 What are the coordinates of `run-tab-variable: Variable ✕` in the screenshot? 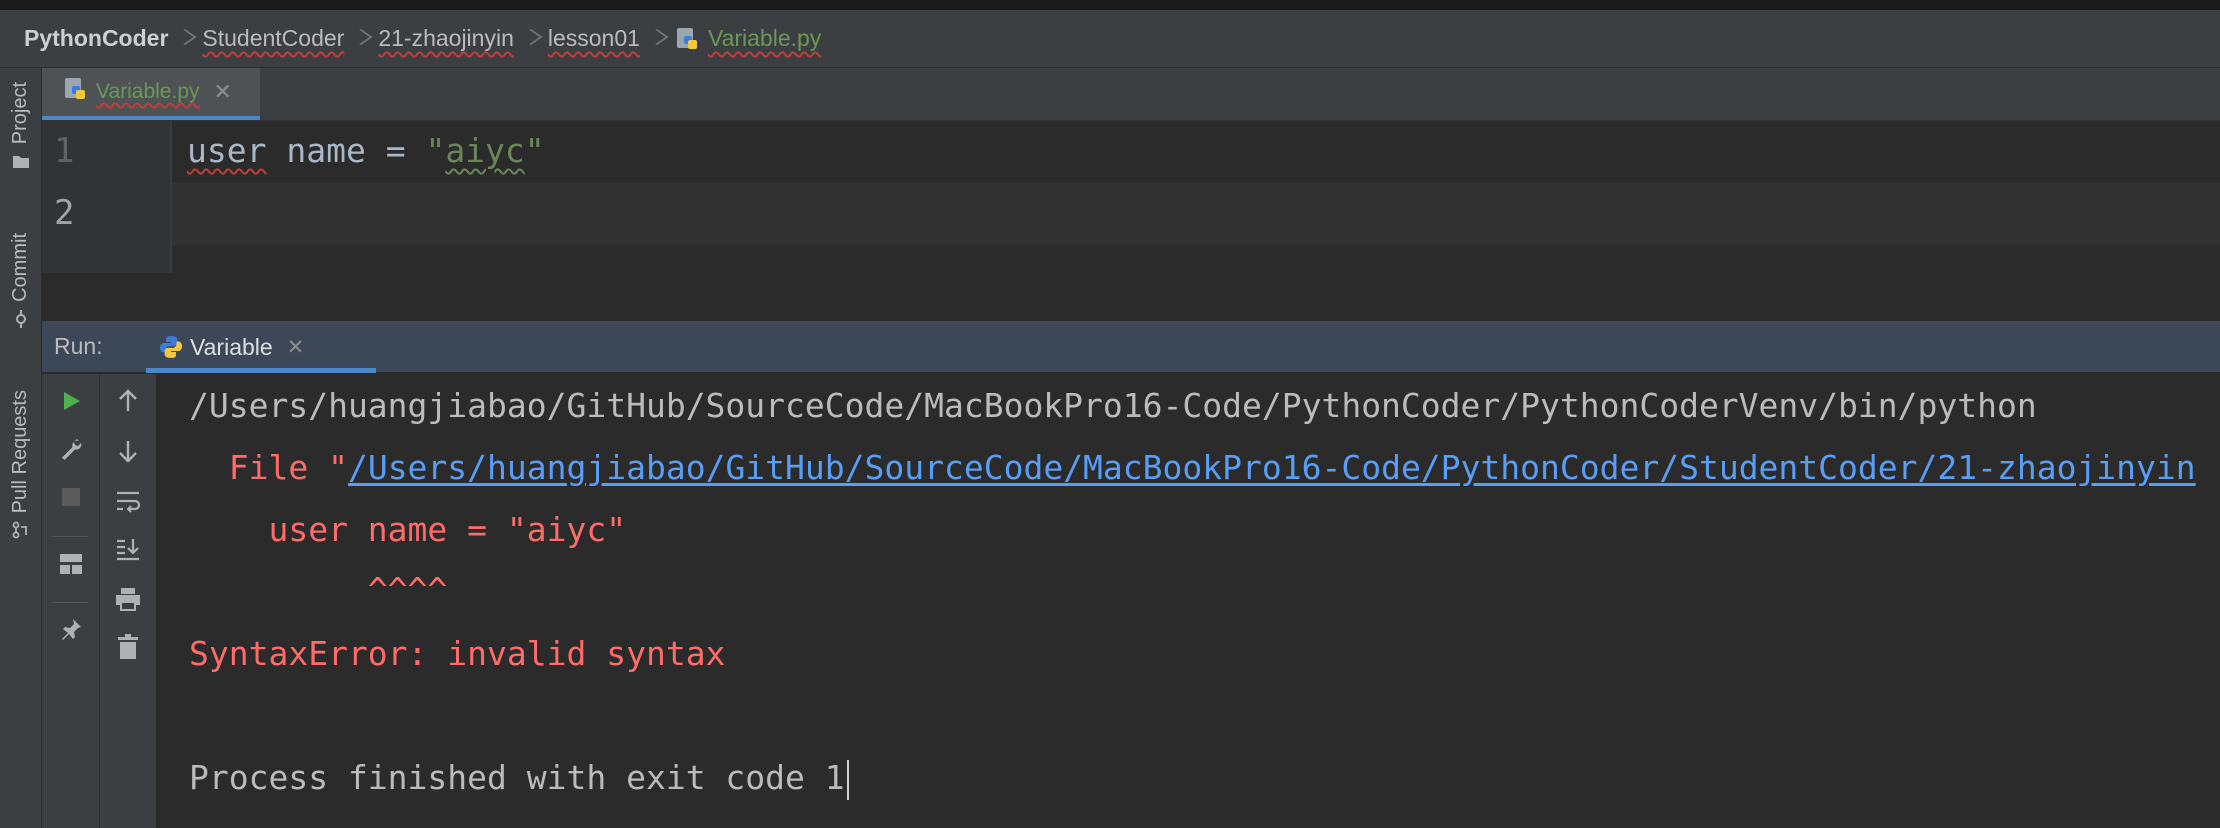 It's located at (261, 347).